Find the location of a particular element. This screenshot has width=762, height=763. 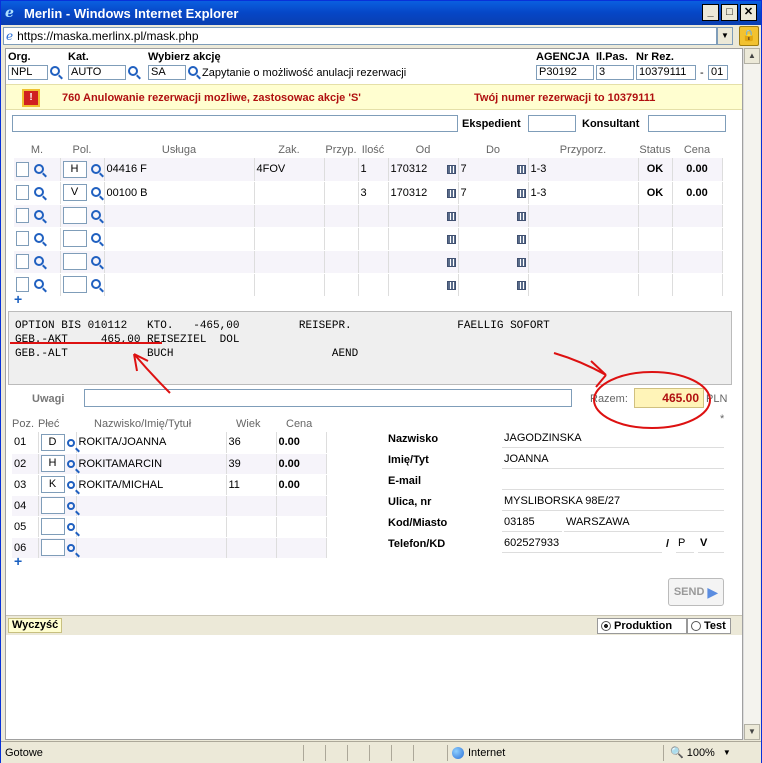

lock-icon: 🔒 is located at coordinates (749, 36).